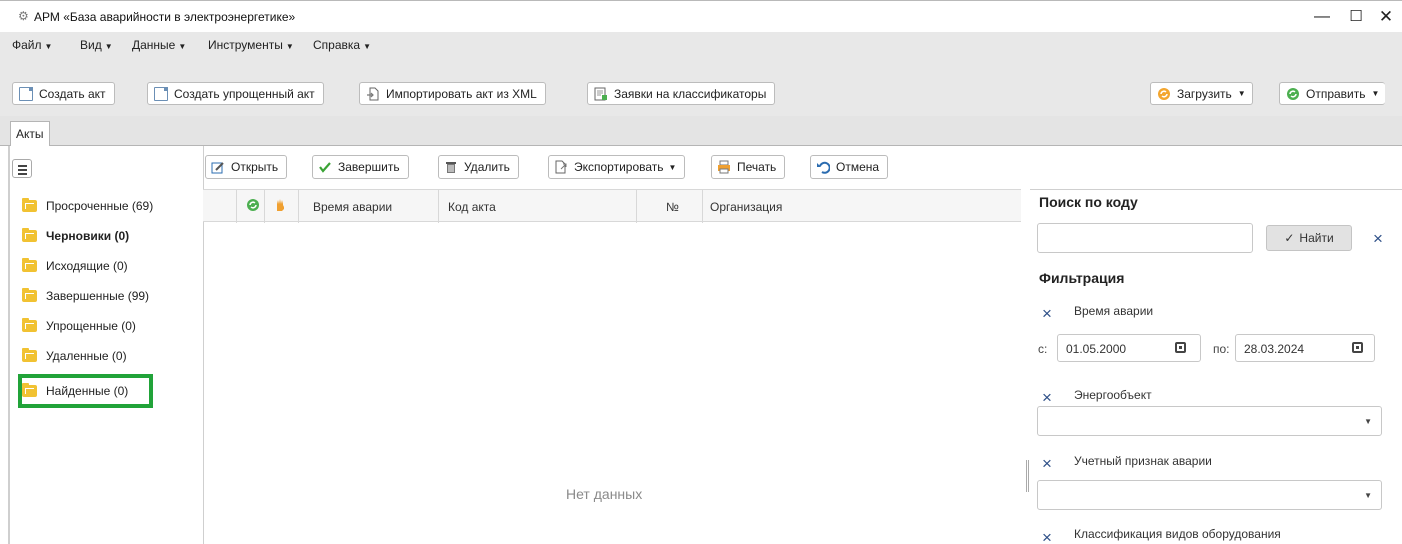 This screenshot has width=1402, height=544. I want to click on folder-simplified: Упрощенные (0), so click(79, 326).